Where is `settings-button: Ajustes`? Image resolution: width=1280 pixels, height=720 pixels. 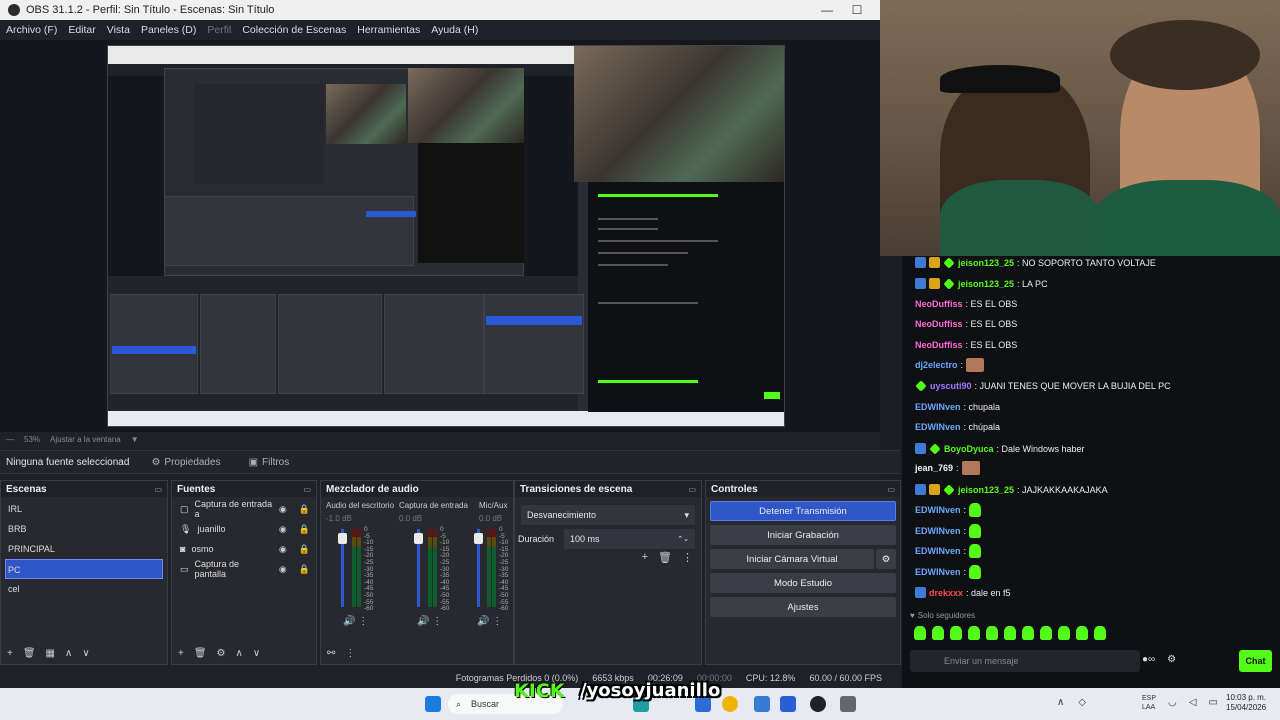 settings-button: Ajustes is located at coordinates (803, 607).